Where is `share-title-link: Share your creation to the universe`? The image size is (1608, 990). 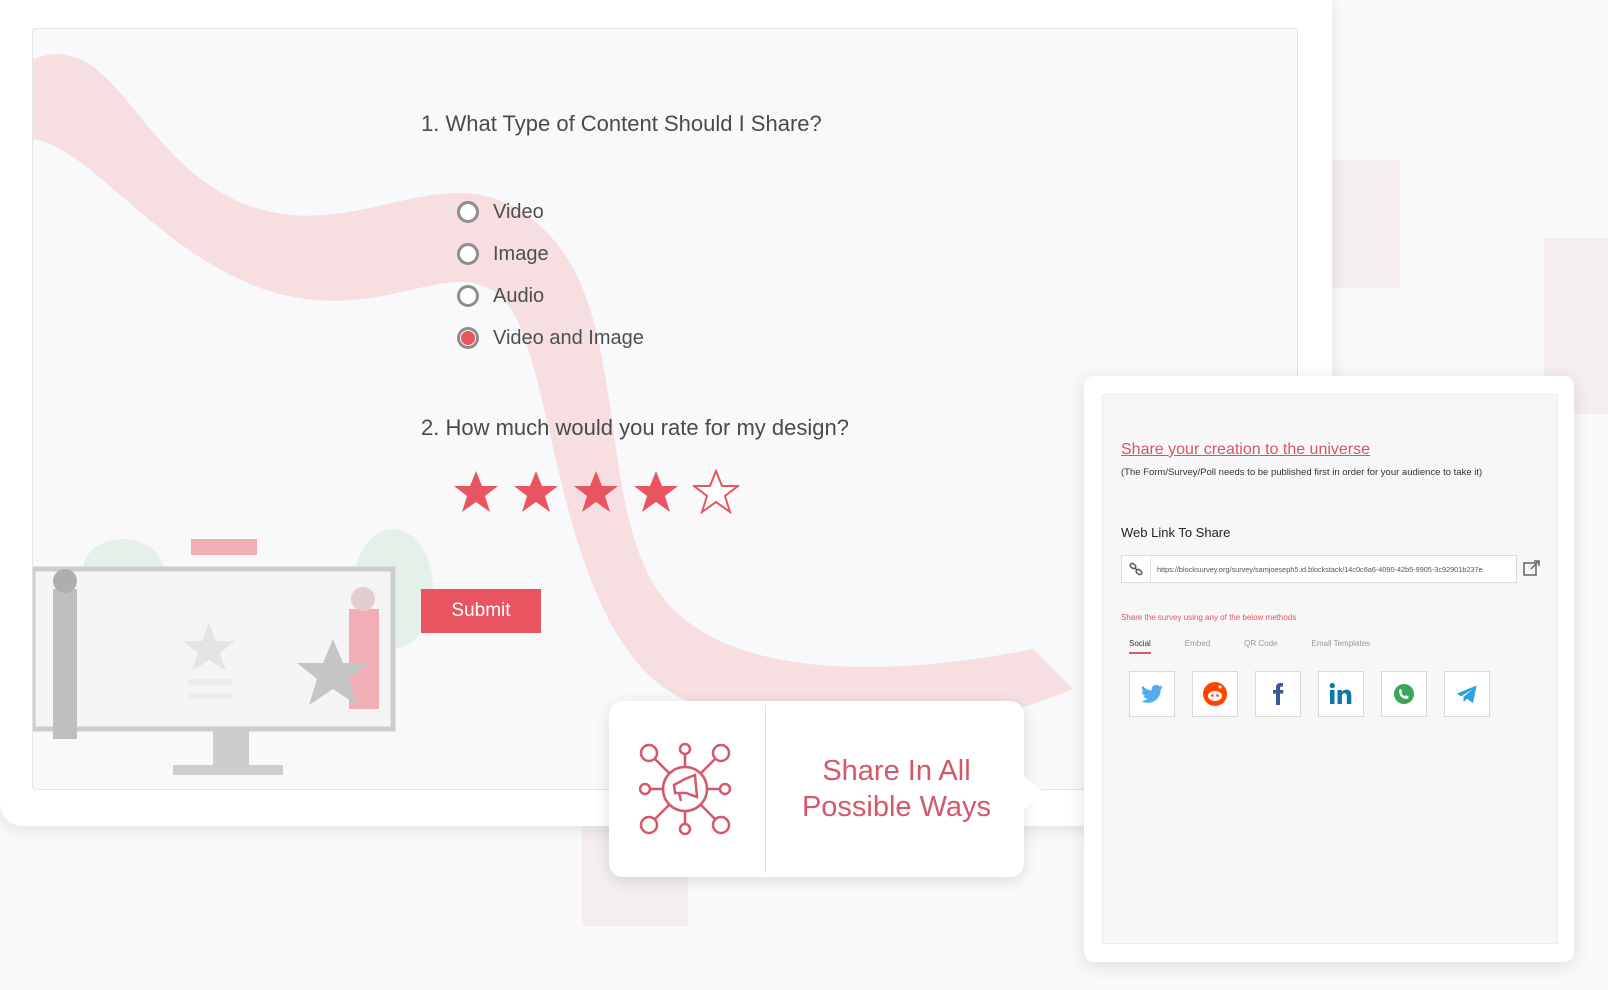
share-title-link: Share your creation to the universe is located at coordinates (1245, 450).